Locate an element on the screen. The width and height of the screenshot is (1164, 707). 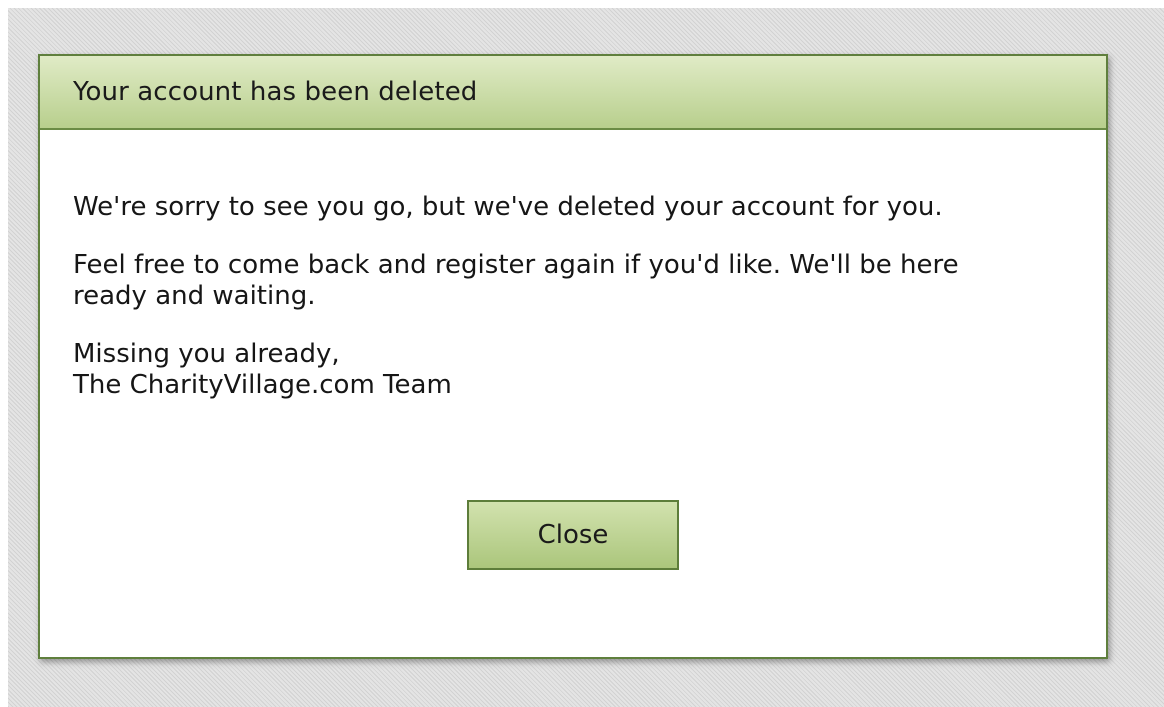
button-row: Close is located at coordinates (573, 535).